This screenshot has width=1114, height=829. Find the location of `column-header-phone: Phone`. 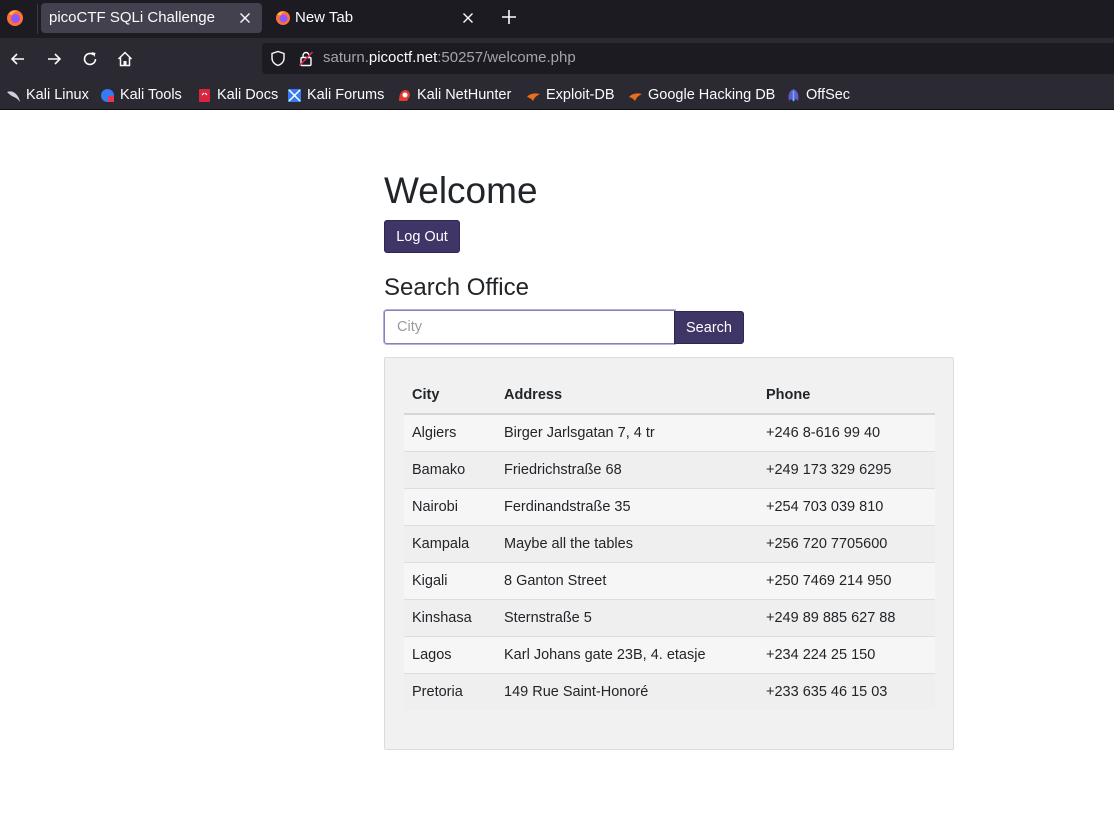

column-header-phone: Phone is located at coordinates (846, 395).